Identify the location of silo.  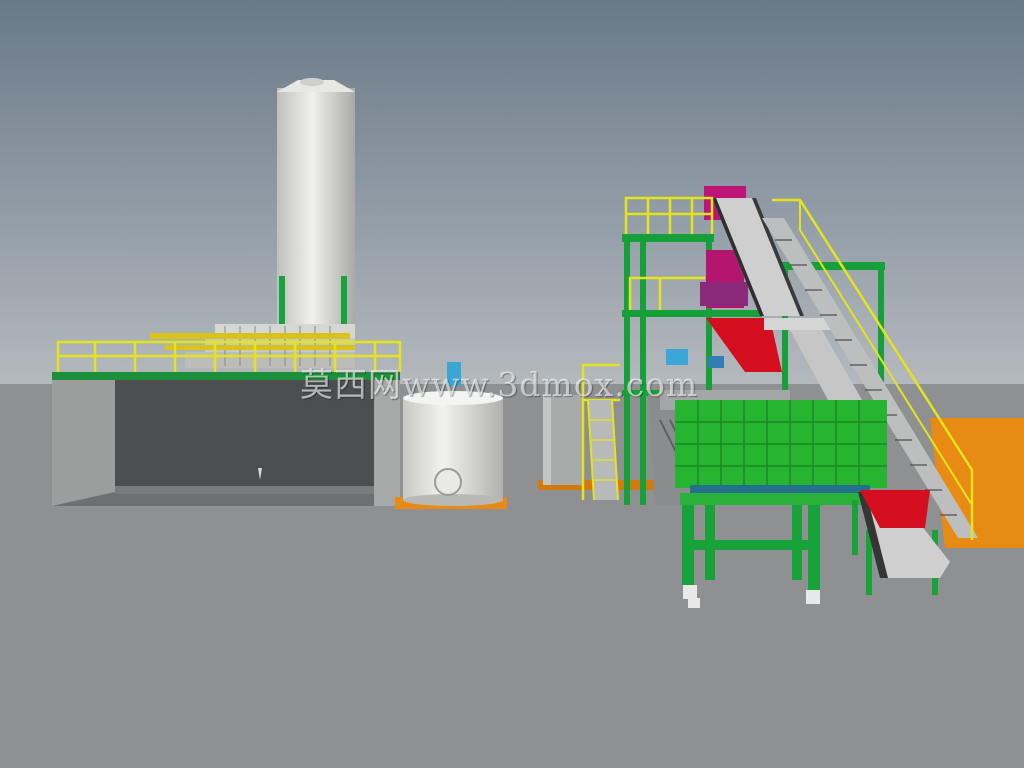
(316, 209).